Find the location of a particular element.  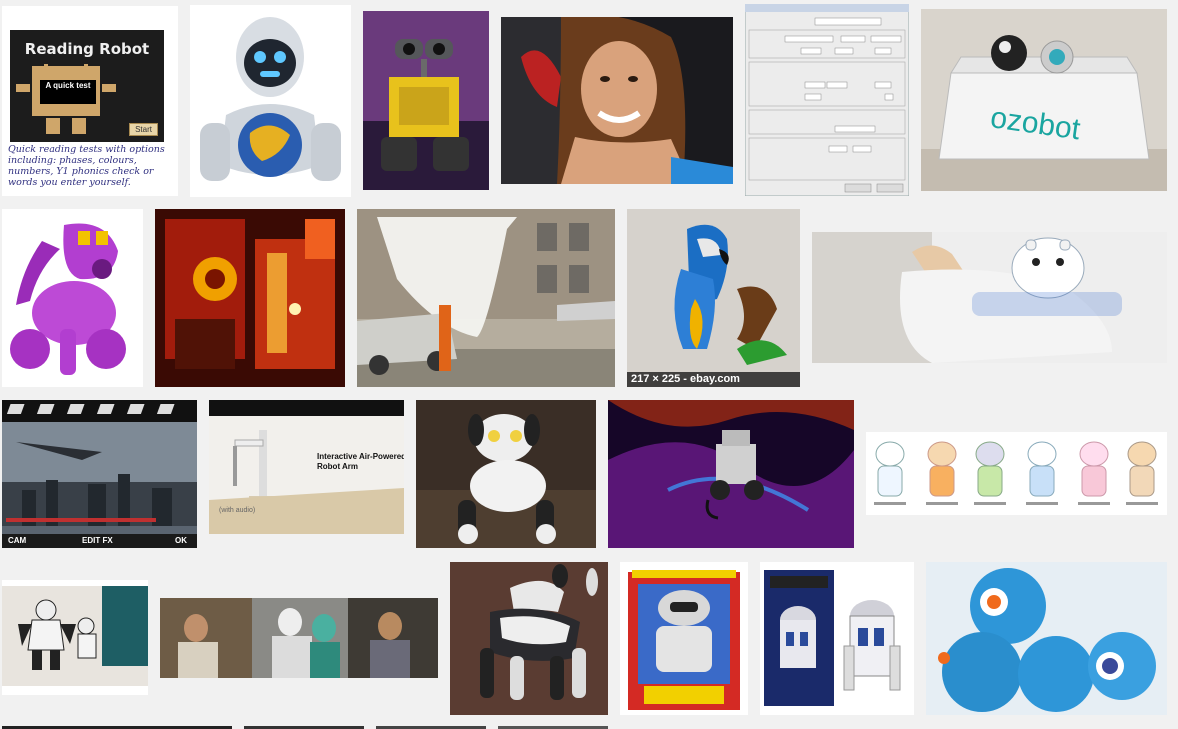

audio-note: (with audio) is located at coordinates (237, 510).